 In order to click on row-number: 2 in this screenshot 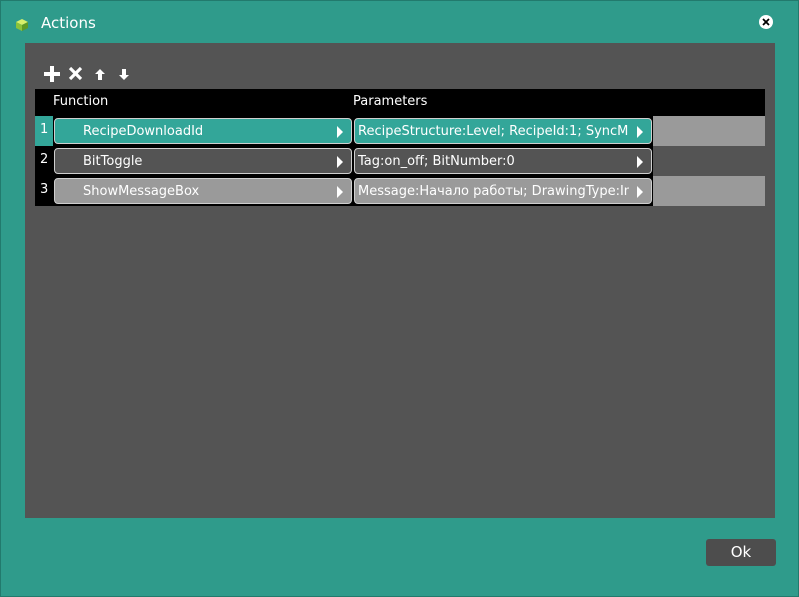, I will do `click(44, 161)`.